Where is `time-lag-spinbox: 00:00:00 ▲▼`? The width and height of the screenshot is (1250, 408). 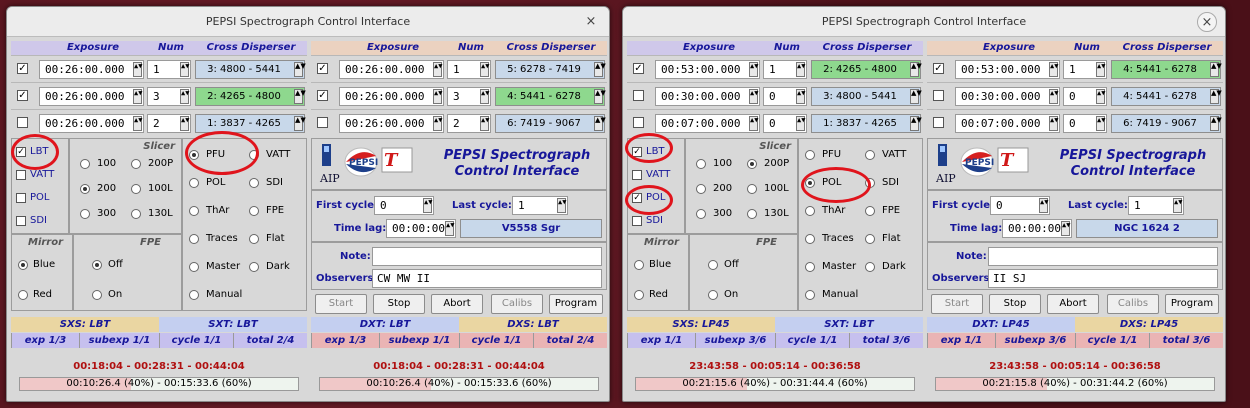
time-lag-spinbox: 00:00:00 ▲▼ is located at coordinates (421, 228).